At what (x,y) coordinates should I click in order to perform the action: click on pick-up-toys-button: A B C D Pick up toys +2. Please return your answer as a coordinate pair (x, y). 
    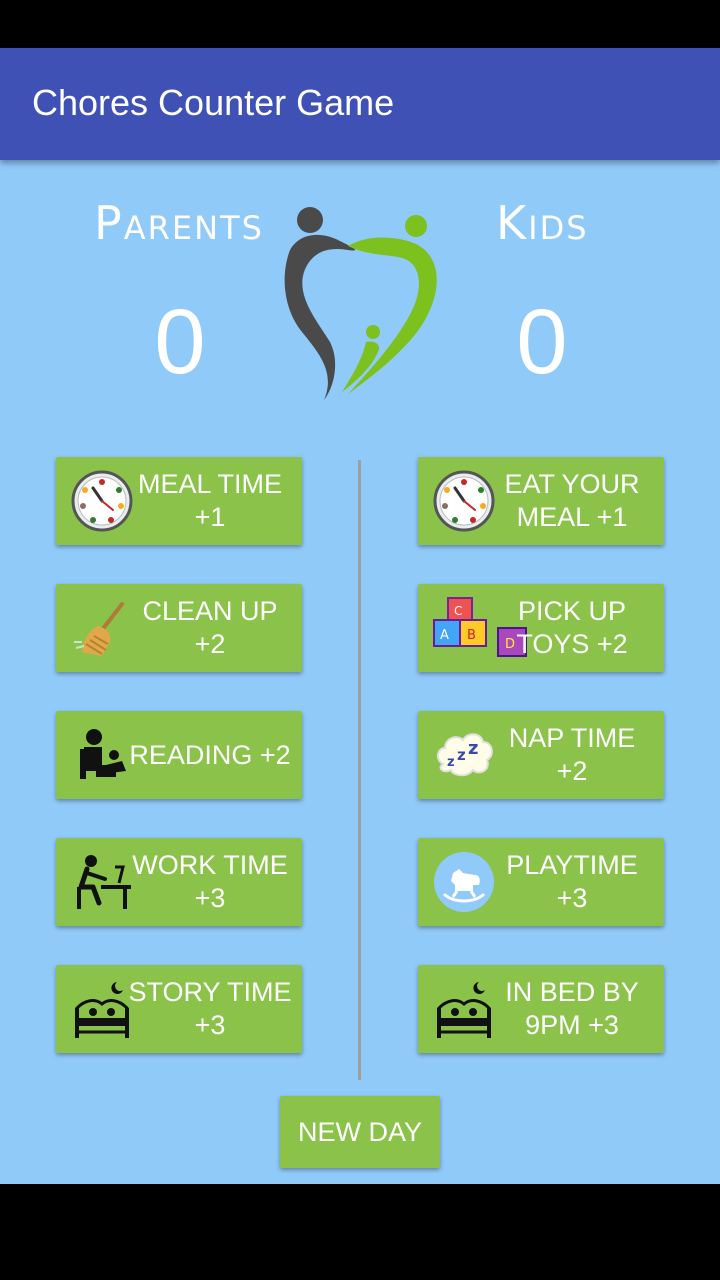
    Looking at the image, I should click on (541, 628).